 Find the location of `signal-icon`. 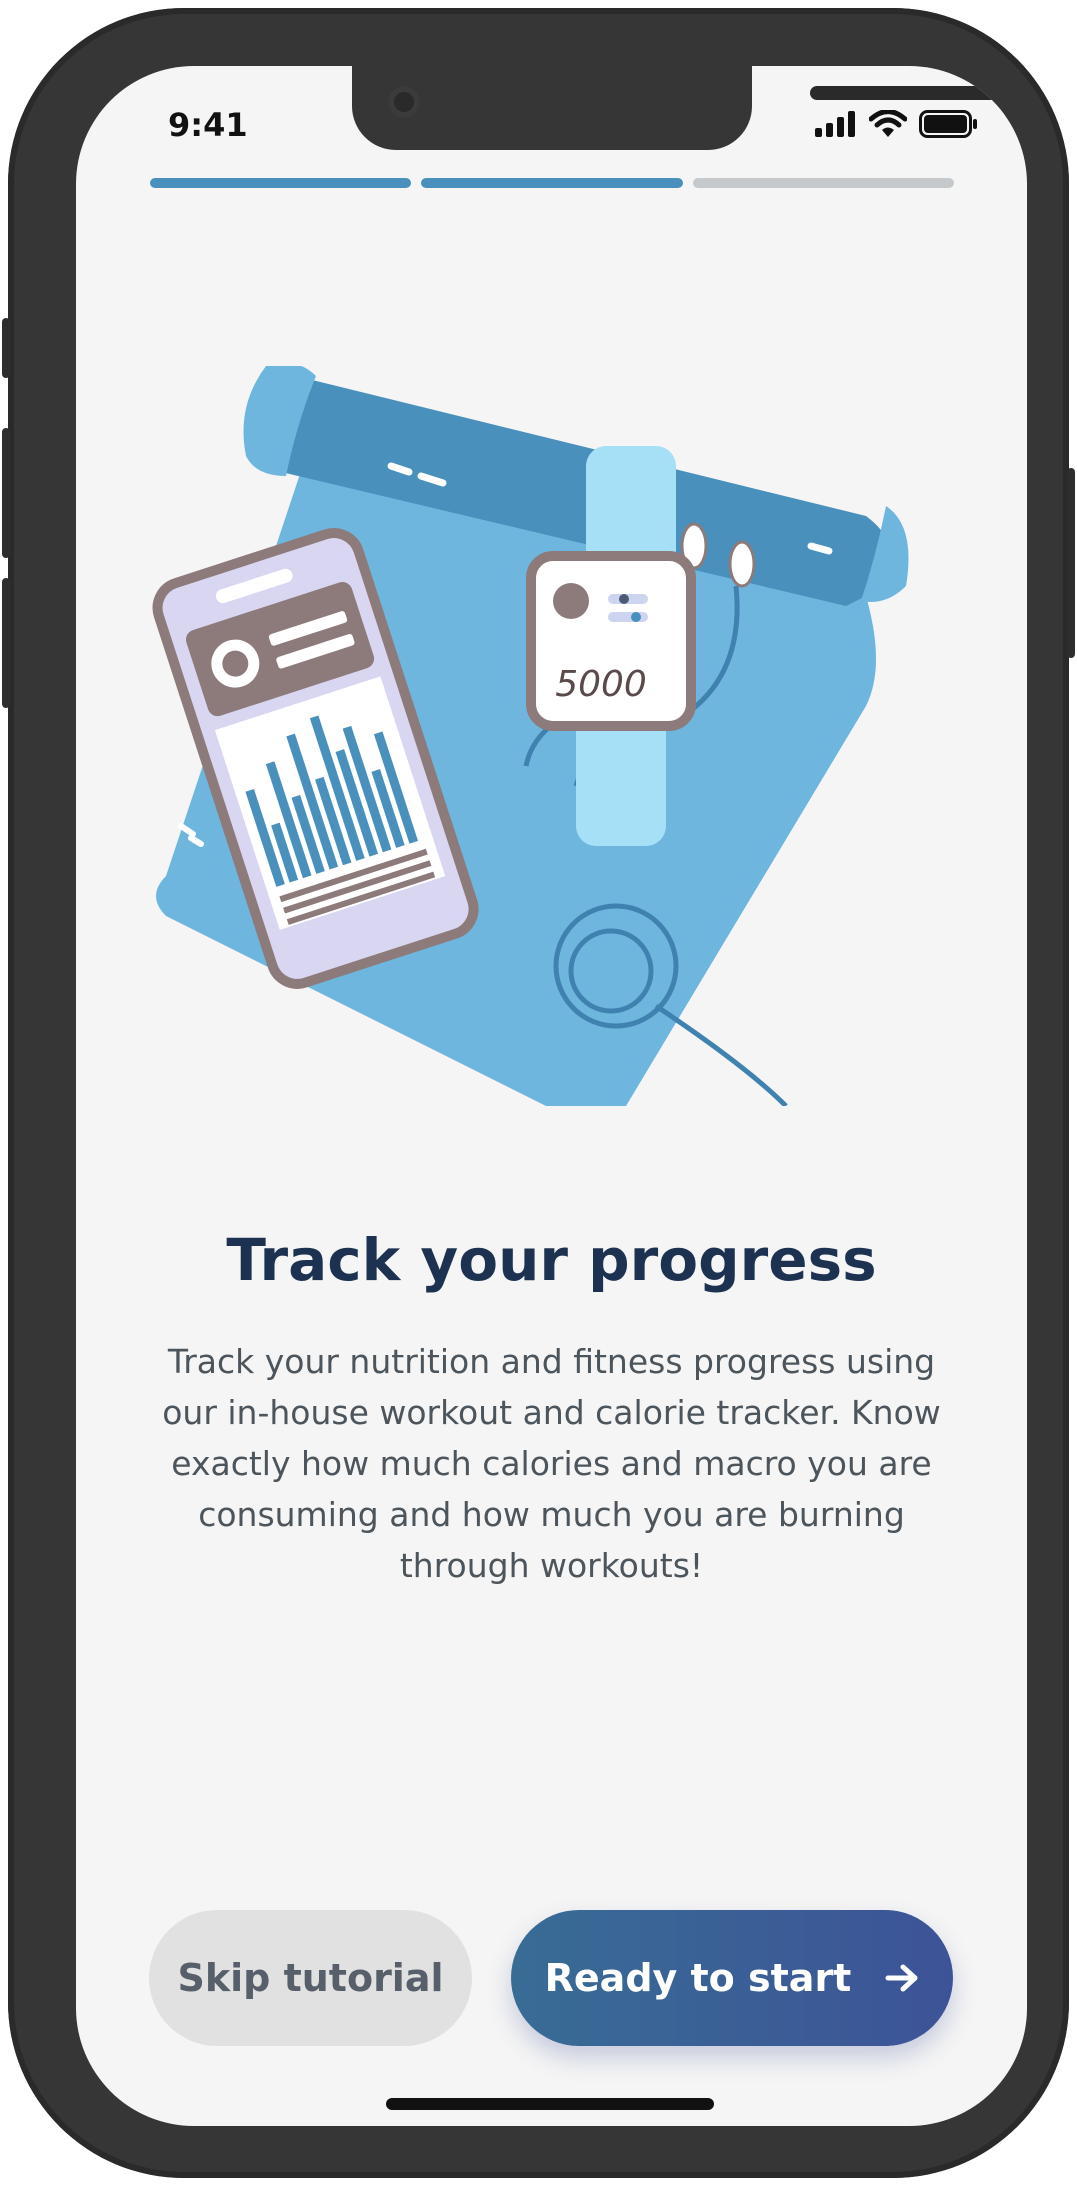

signal-icon is located at coordinates (835, 124).